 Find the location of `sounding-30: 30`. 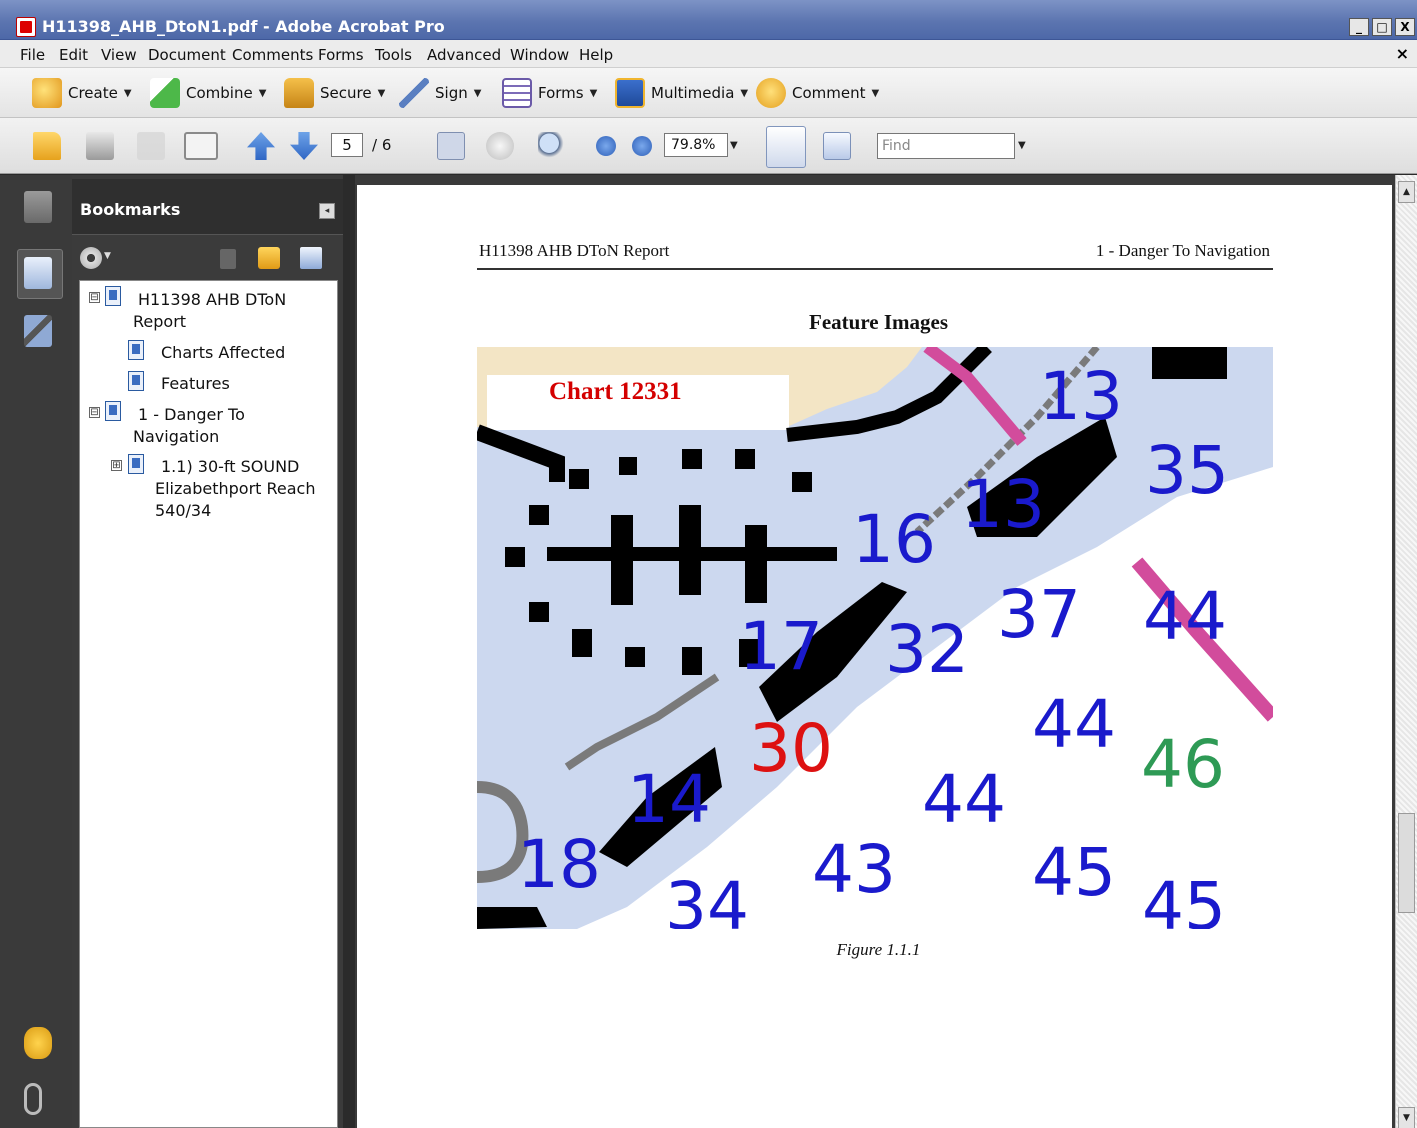

sounding-30: 30 is located at coordinates (791, 748).